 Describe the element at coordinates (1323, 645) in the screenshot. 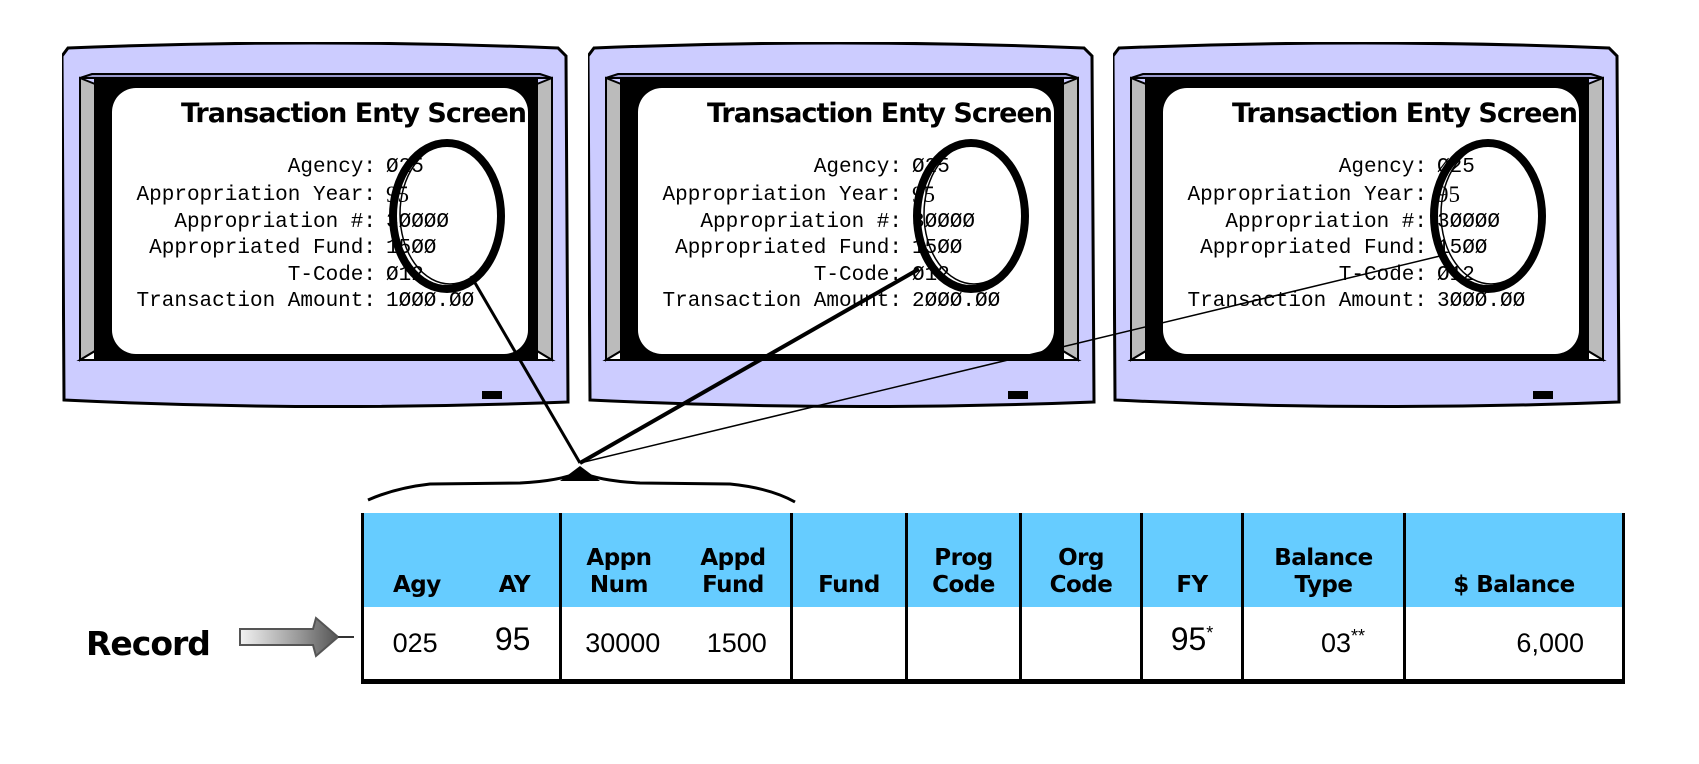

I see `cell-balance-type: 03**` at that location.